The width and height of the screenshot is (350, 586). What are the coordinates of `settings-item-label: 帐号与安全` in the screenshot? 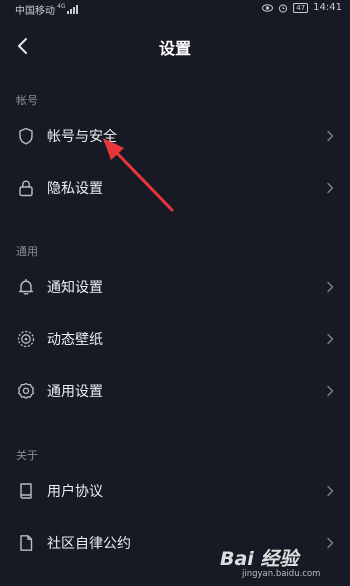 It's located at (82, 137).